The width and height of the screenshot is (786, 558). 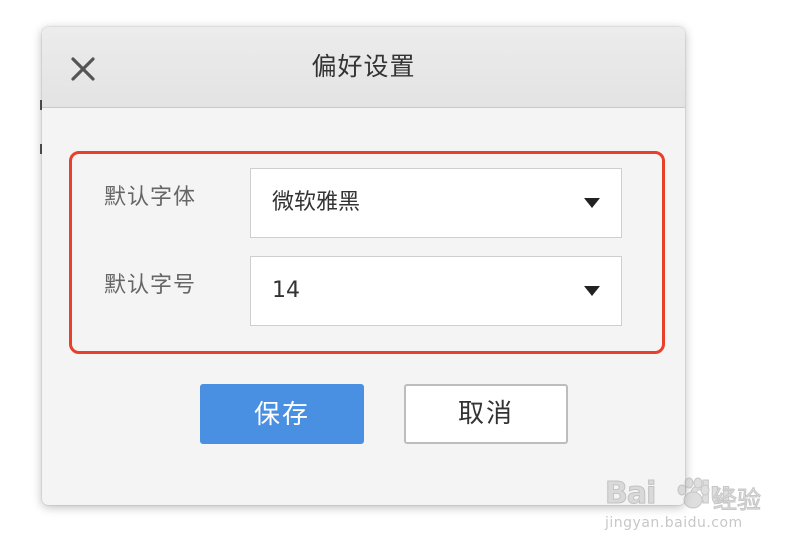 What do you see at coordinates (150, 197) in the screenshot?
I see `default-font-label: 默认字体` at bounding box center [150, 197].